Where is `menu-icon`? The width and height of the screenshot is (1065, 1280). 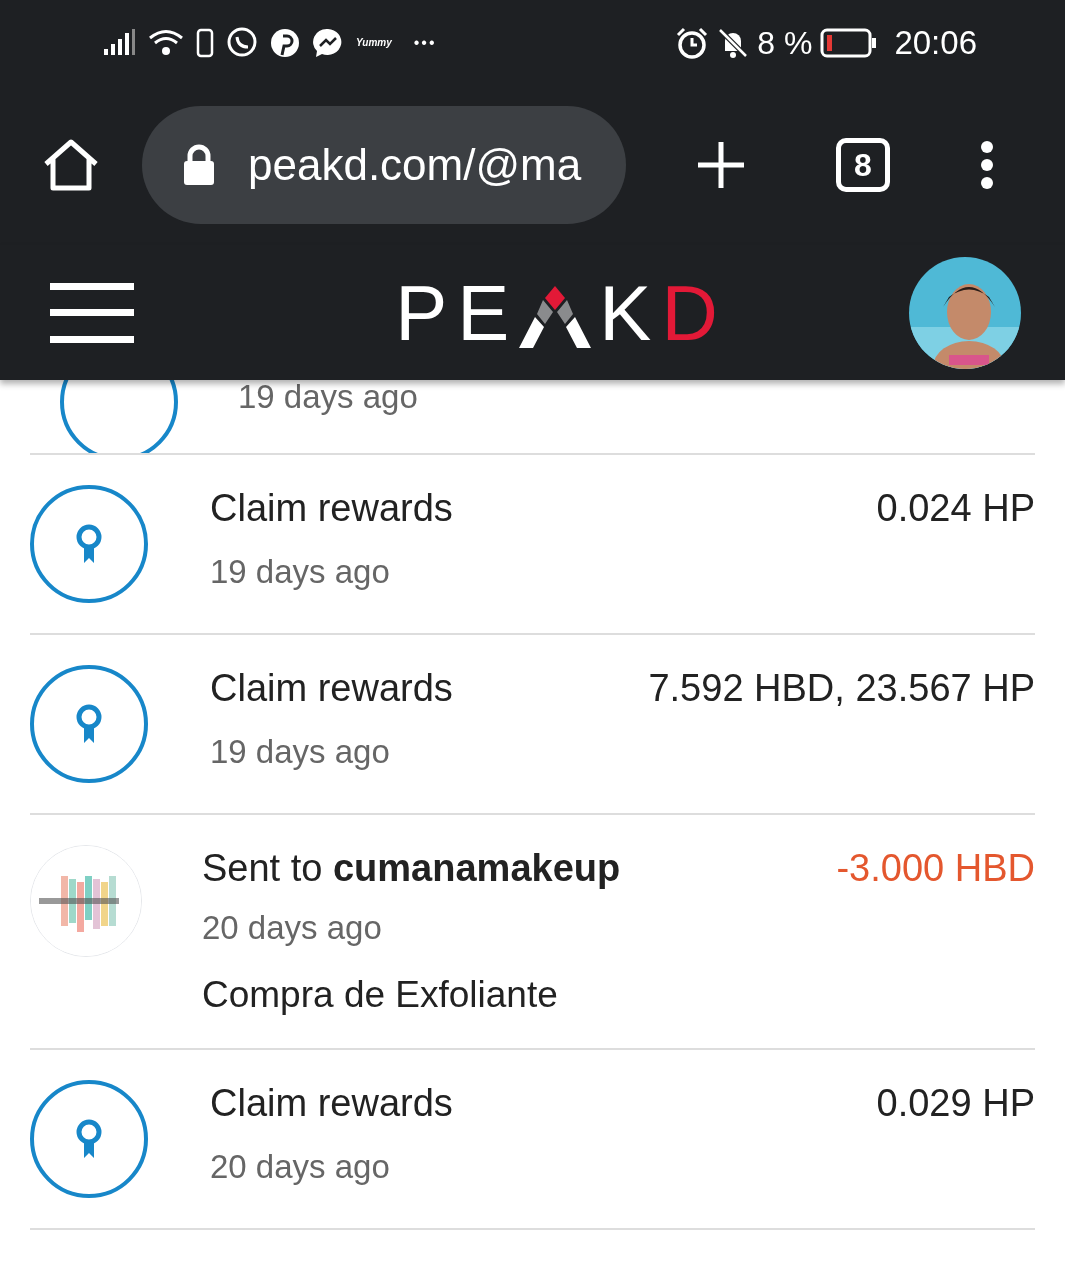
menu-icon is located at coordinates (92, 312).